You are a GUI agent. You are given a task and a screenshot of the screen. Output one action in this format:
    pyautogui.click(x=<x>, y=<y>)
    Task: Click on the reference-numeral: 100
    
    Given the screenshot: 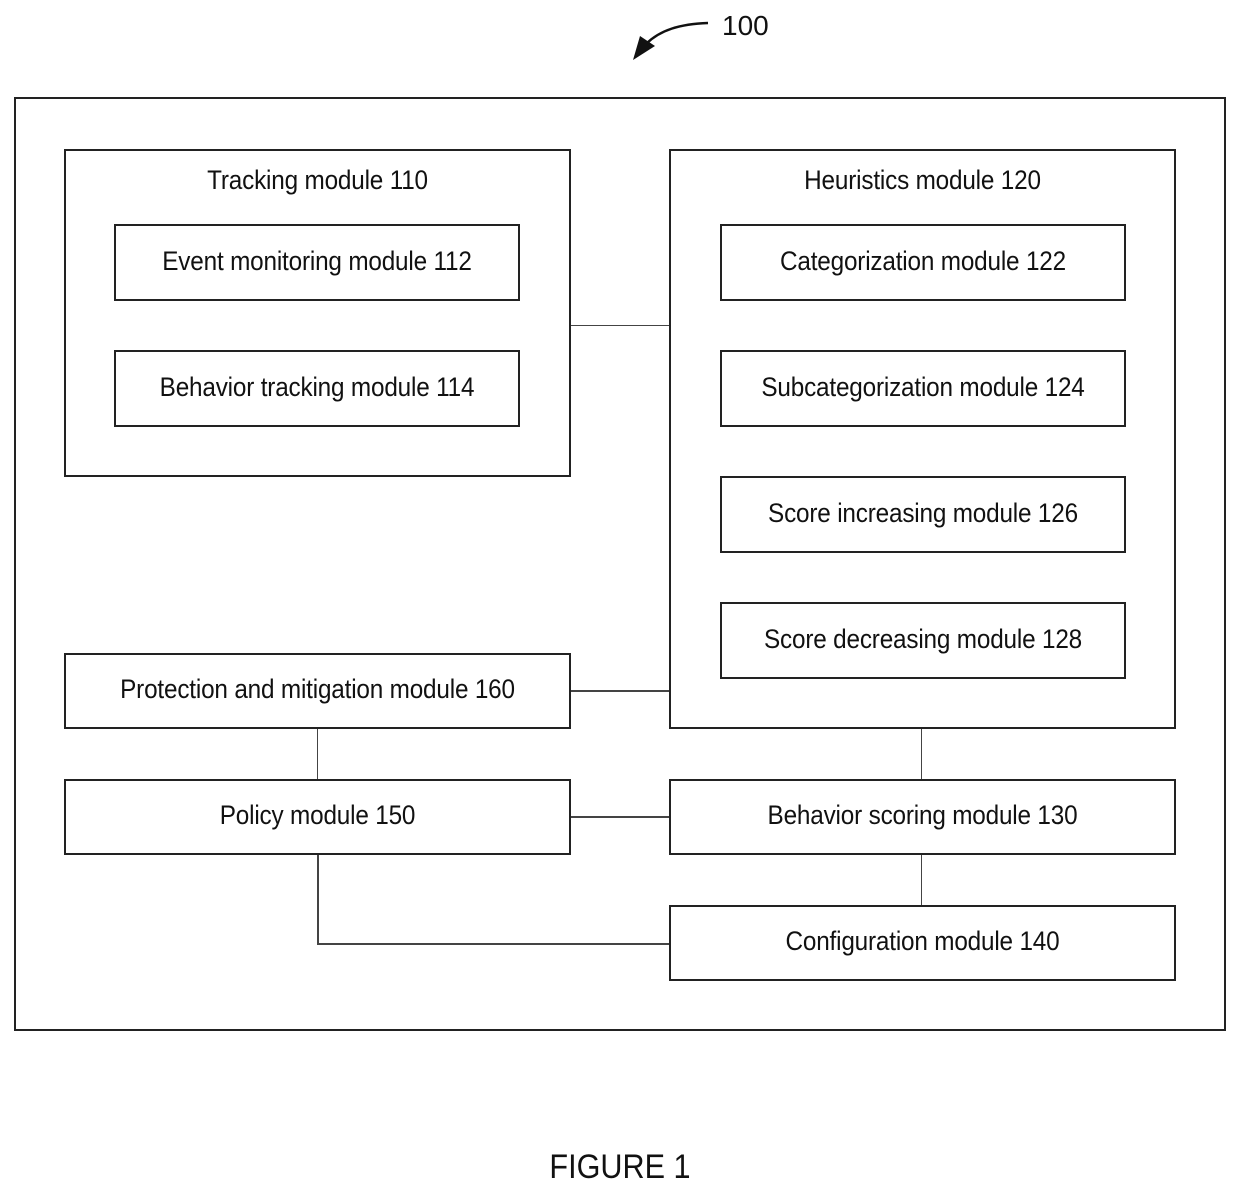 What is the action you would take?
    pyautogui.click(x=745, y=25)
    